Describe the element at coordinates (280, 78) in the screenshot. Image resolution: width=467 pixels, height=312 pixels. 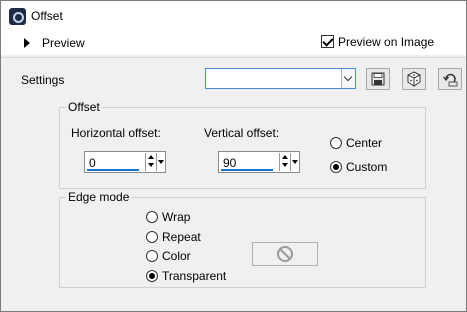
I see `settings-select` at that location.